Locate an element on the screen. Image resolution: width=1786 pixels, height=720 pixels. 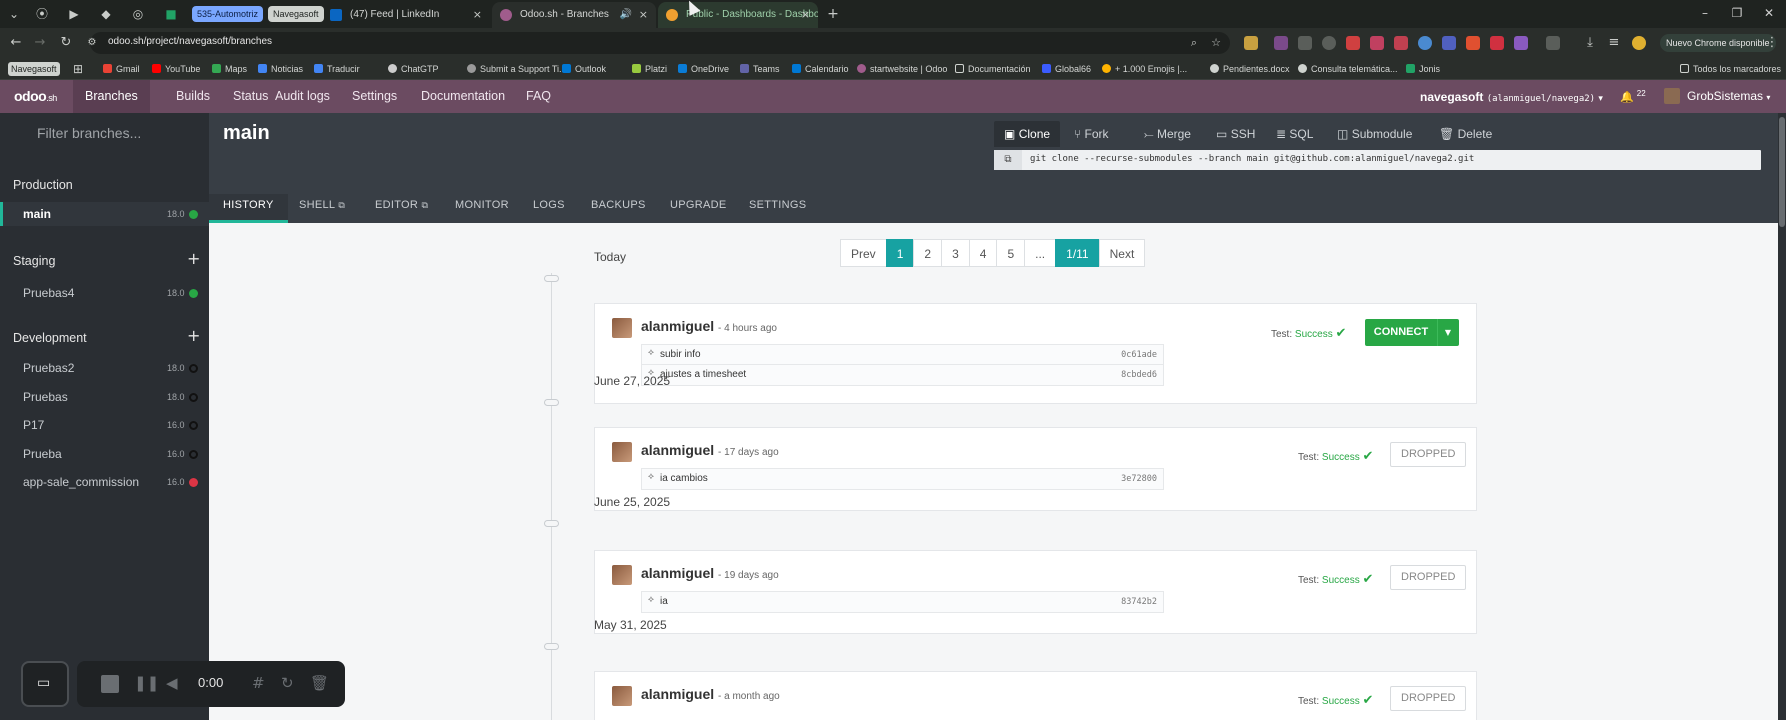
back-icon: ← is located at coordinates (16, 43).